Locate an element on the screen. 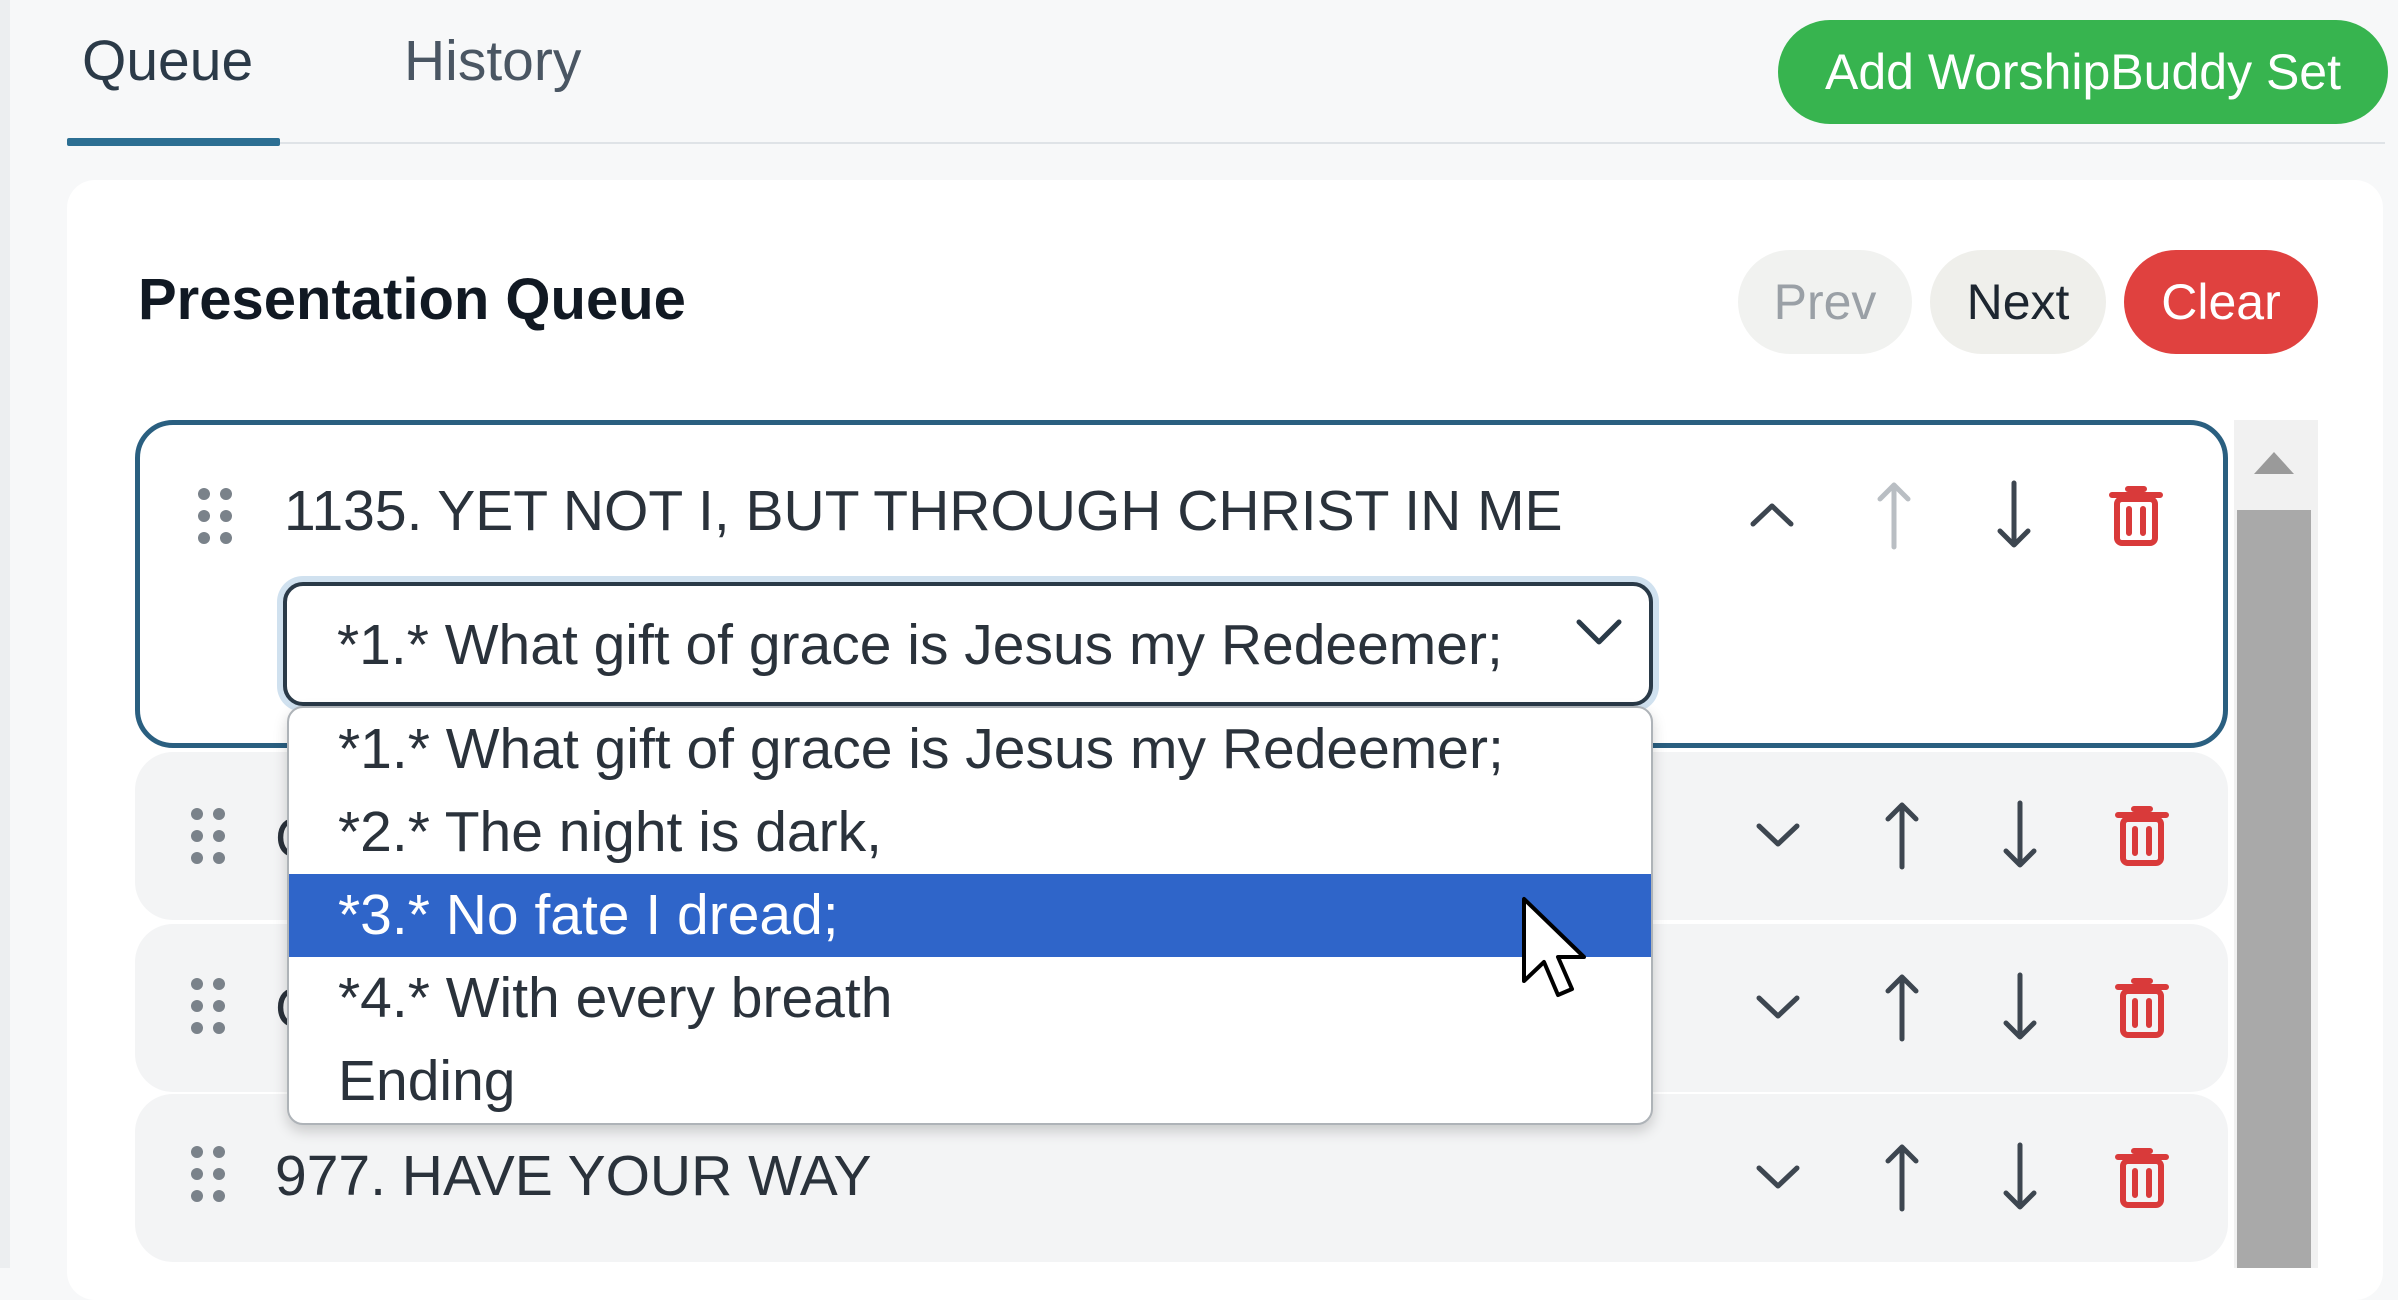  scroll-up-arrow-icon is located at coordinates (2274, 463).